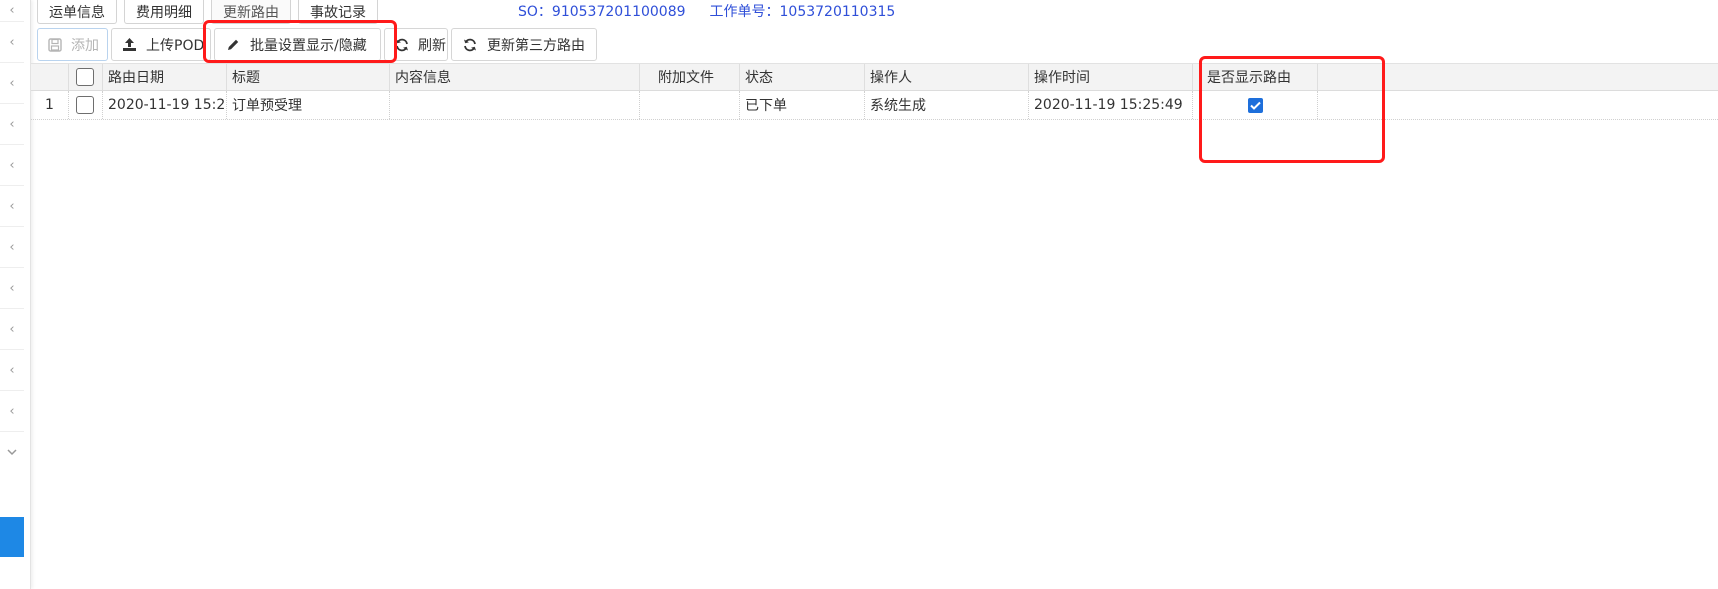 This screenshot has width=1718, height=589. I want to click on update-third-party-route-button: 更新第三方路由, so click(524, 44).